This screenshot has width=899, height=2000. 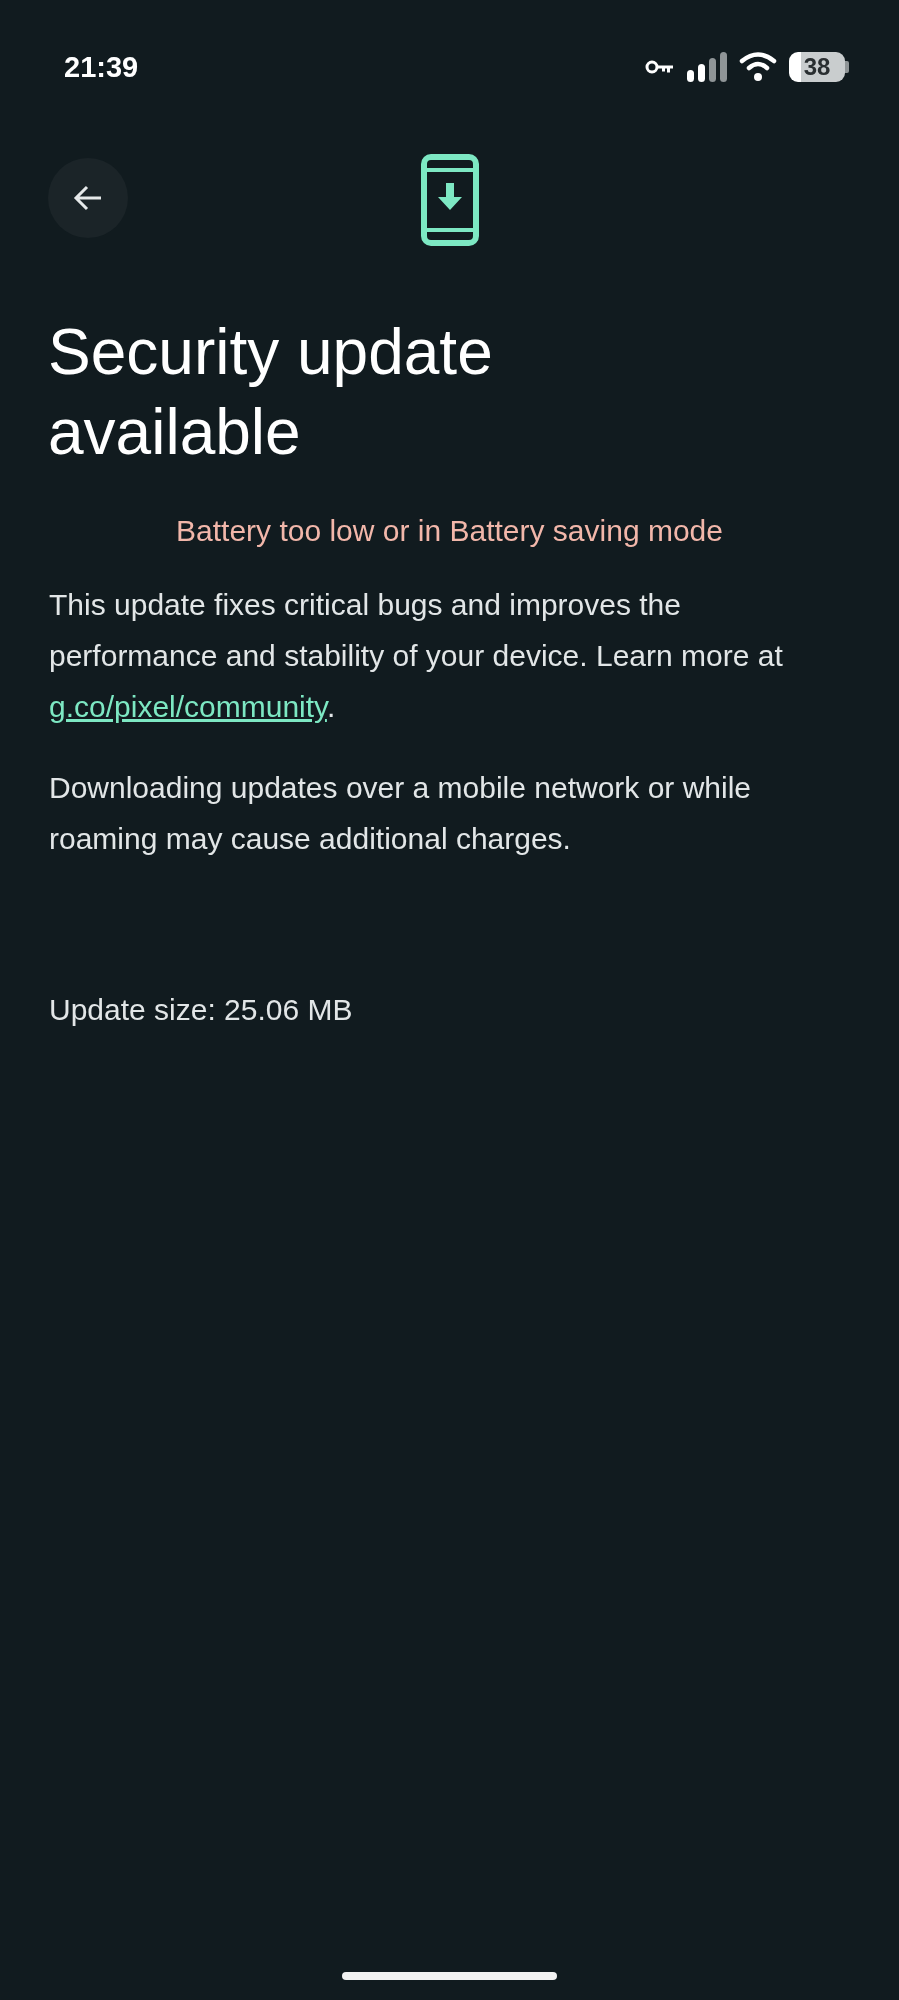 I want to click on page-title: Security update available, so click(x=271, y=392).